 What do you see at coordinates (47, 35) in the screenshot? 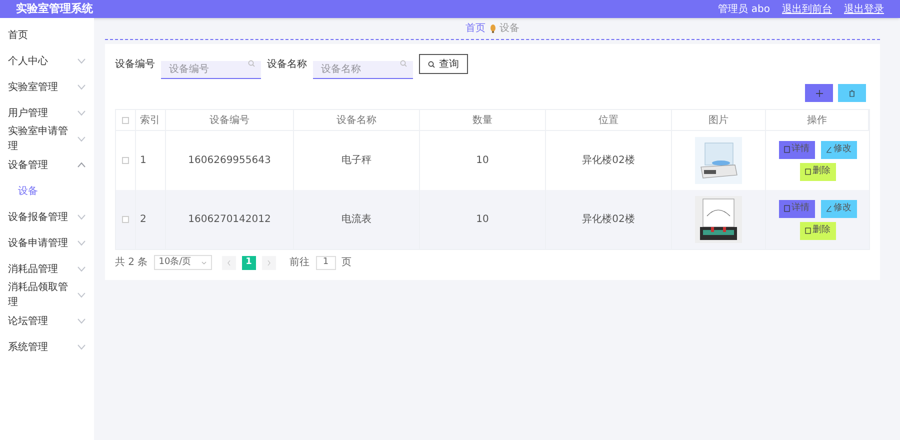
I see `sidebar-item: 首页` at bounding box center [47, 35].